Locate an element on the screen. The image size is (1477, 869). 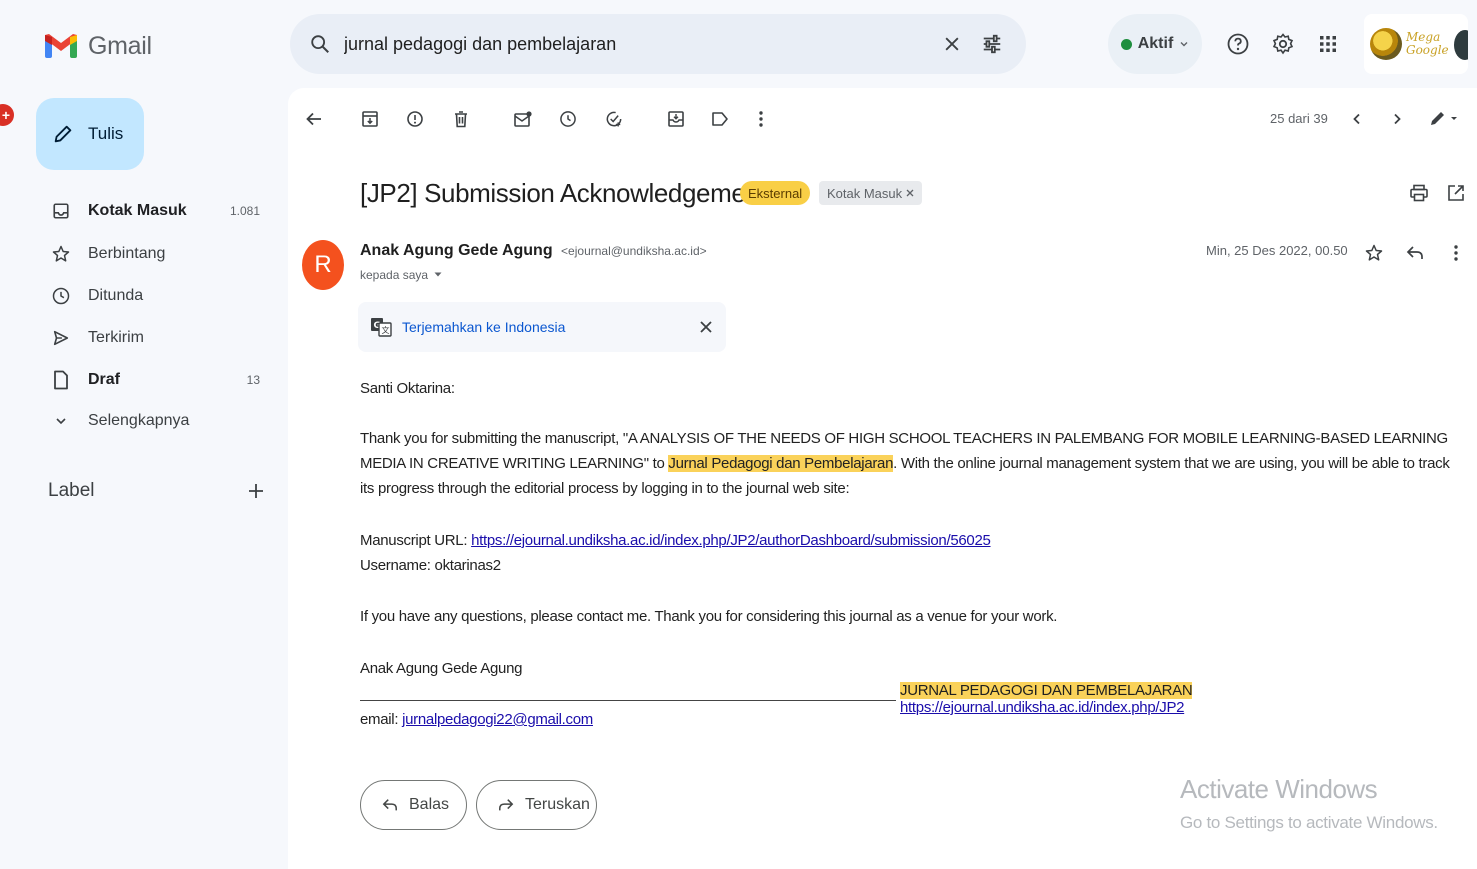
account-logo-text: Mega Google is located at coordinates (1427, 43).